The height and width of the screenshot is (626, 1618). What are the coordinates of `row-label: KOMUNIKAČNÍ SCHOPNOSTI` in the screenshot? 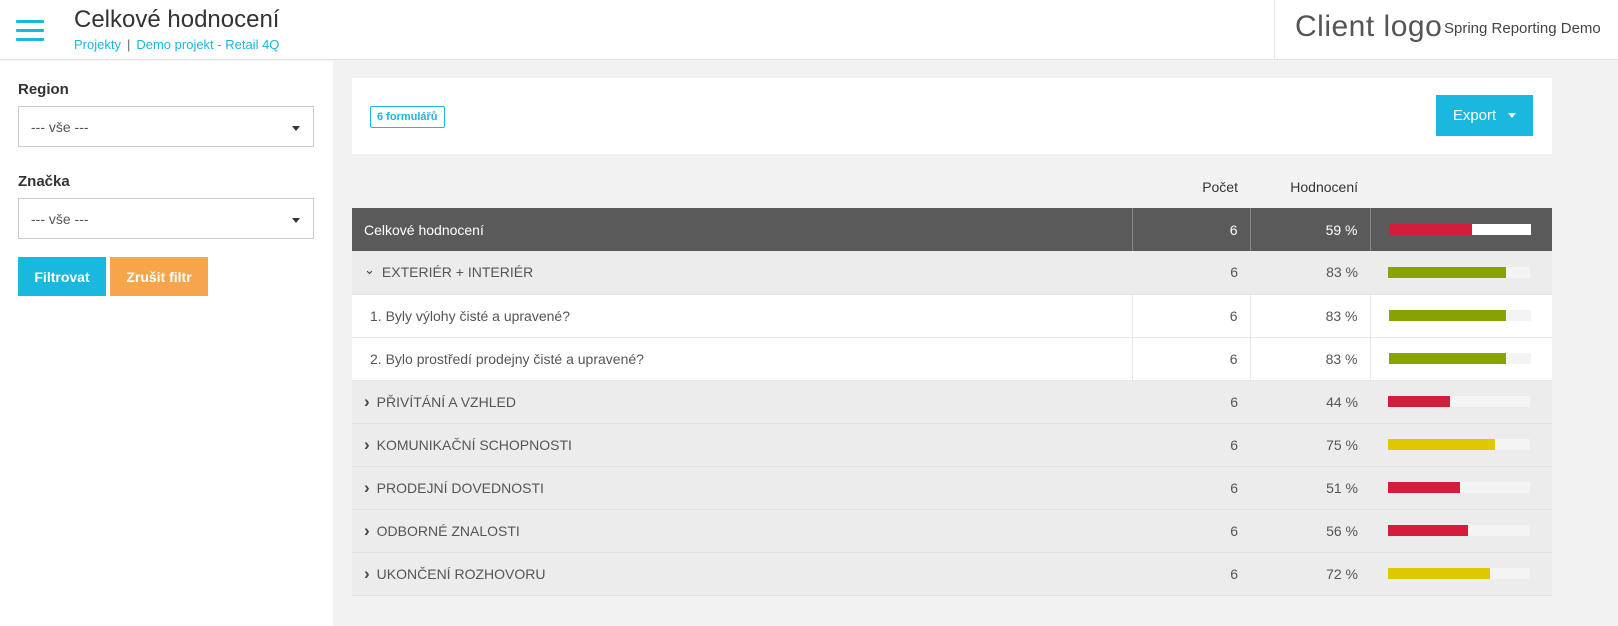 It's located at (474, 444).